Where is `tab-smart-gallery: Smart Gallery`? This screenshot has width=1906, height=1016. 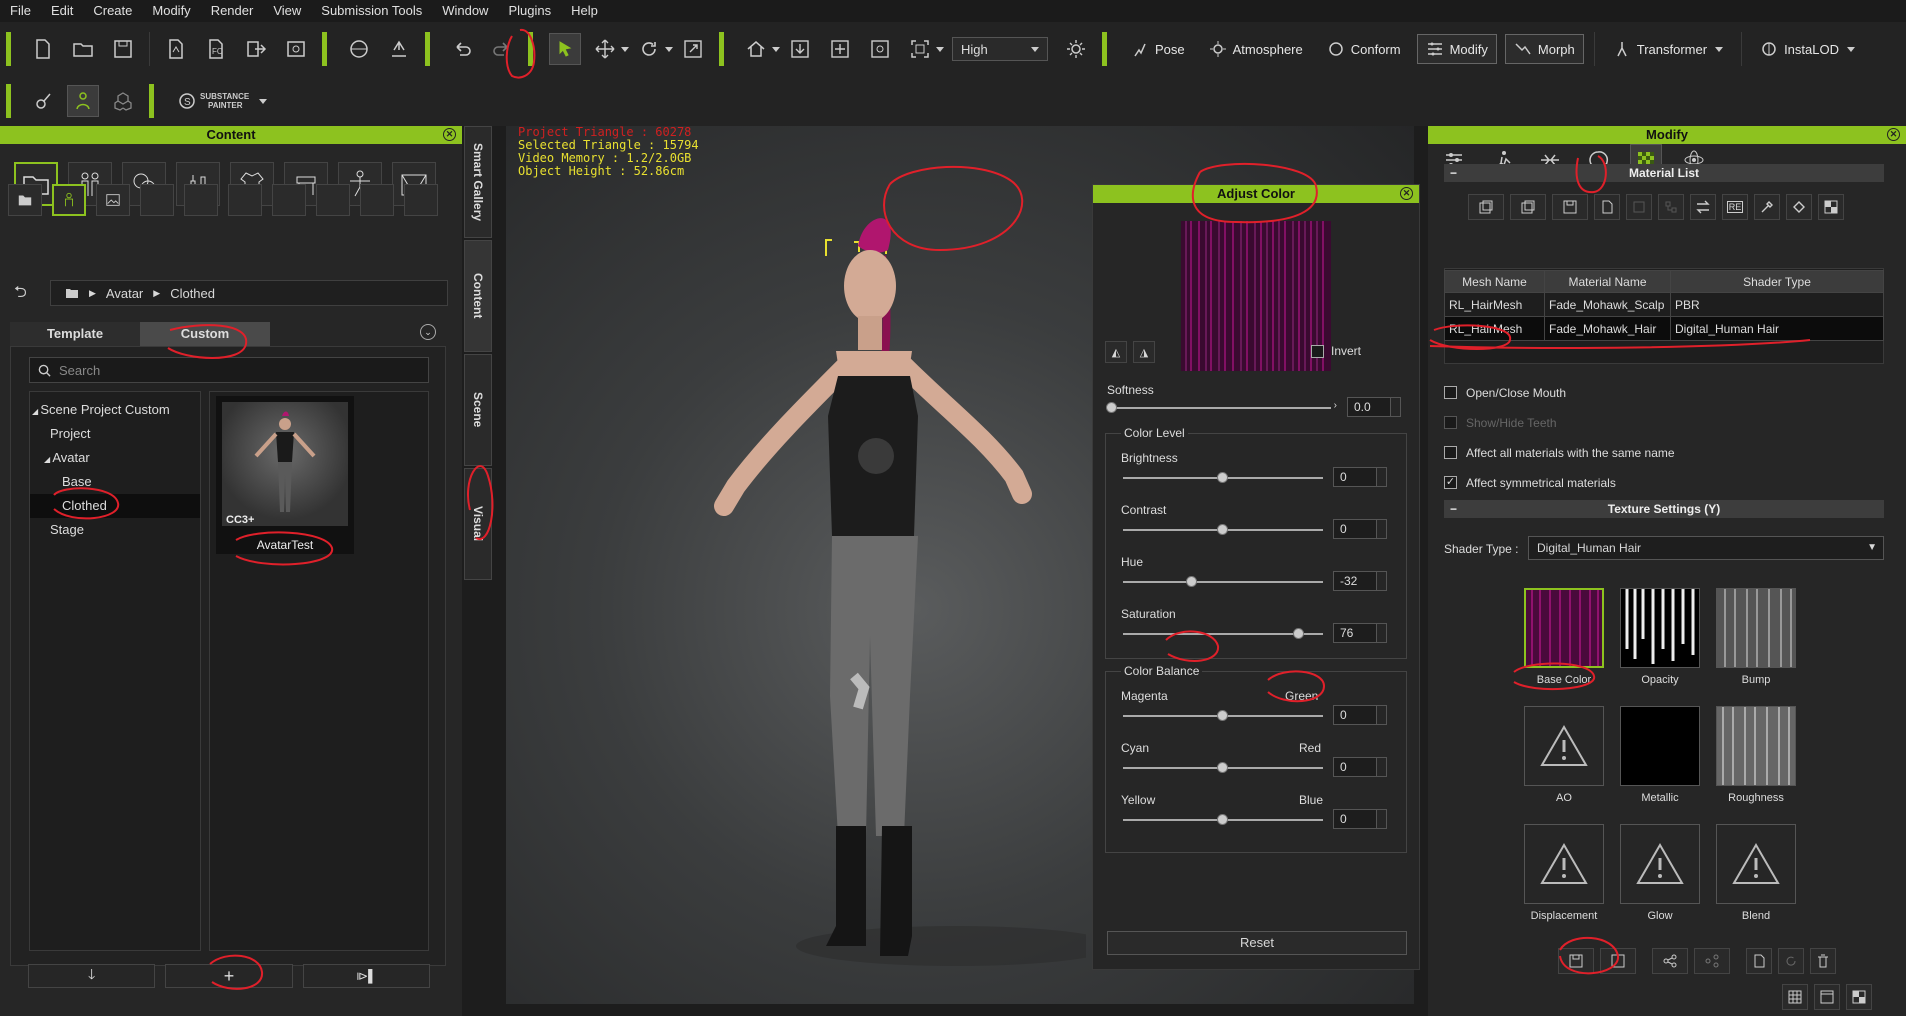 tab-smart-gallery: Smart Gallery is located at coordinates (478, 182).